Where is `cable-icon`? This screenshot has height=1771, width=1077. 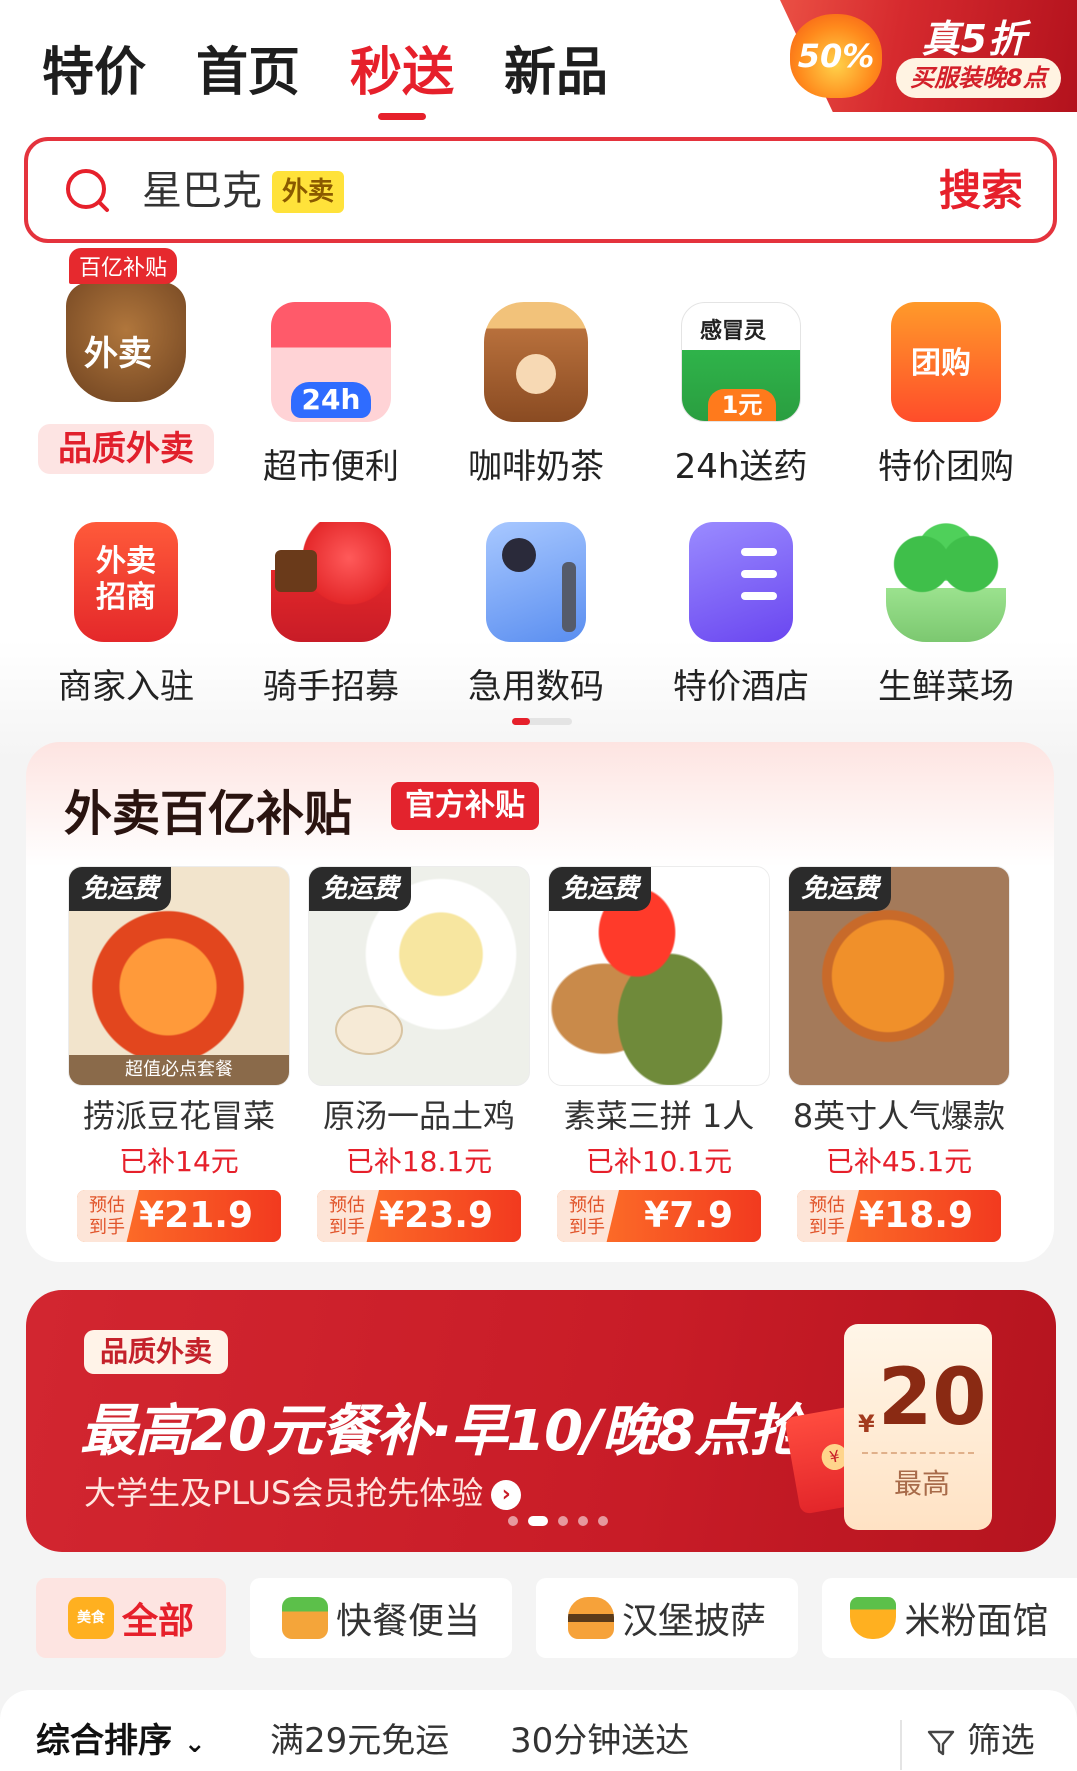
cable-icon is located at coordinates (569, 597).